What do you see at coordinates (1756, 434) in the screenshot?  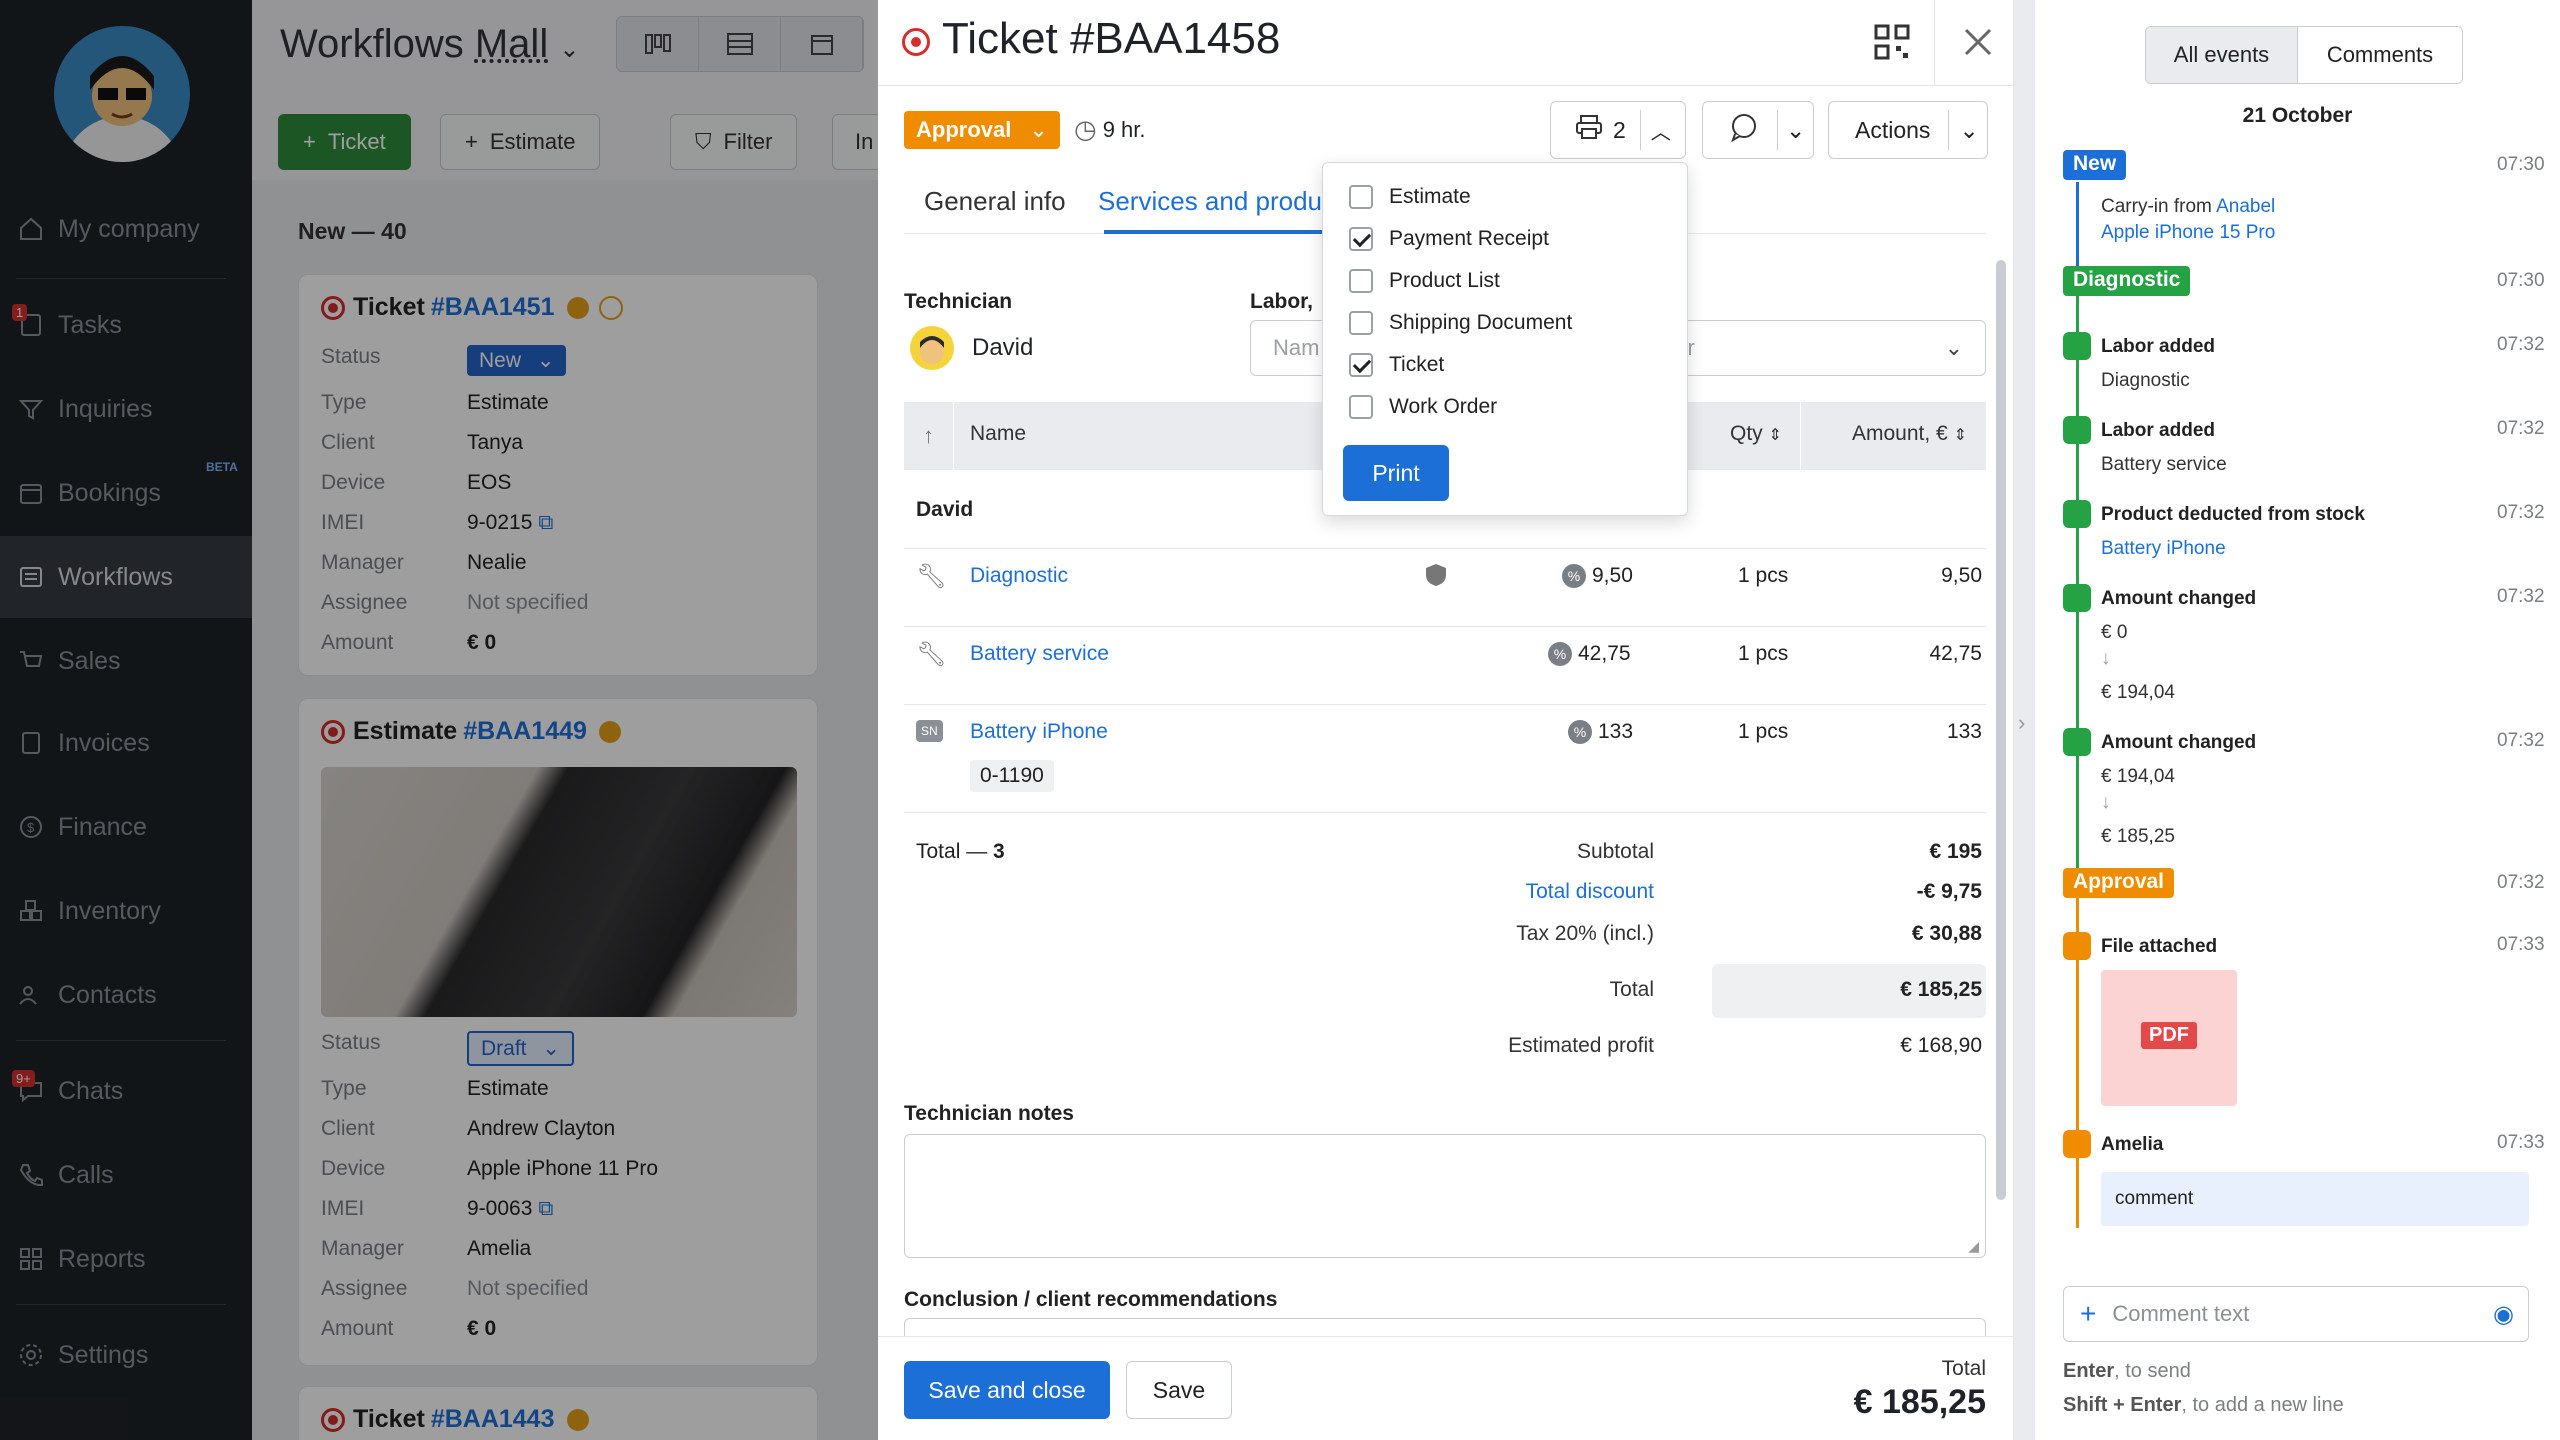 I see `qty-column-header: Qty ⇕` at bounding box center [1756, 434].